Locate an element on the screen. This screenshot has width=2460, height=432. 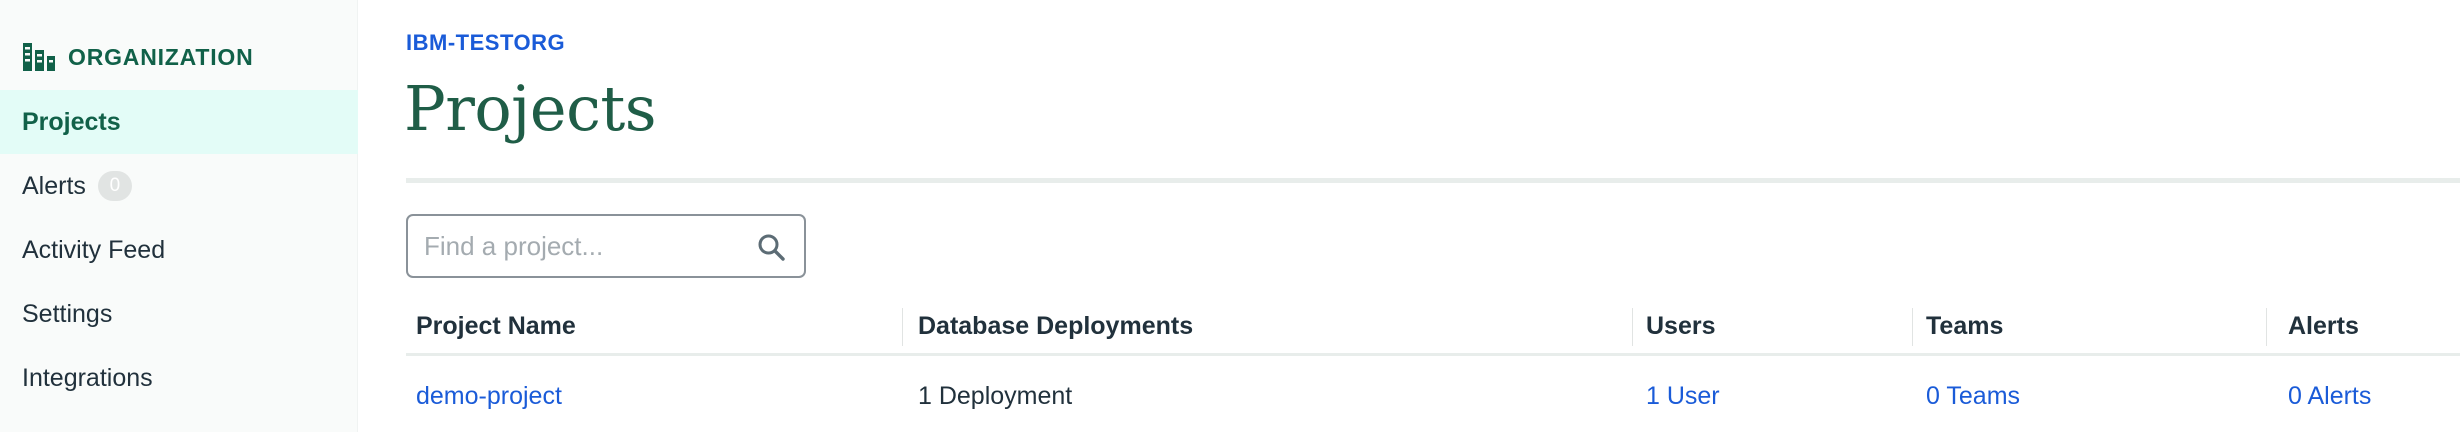
sidebar-item-settings: Settings is located at coordinates (179, 314).